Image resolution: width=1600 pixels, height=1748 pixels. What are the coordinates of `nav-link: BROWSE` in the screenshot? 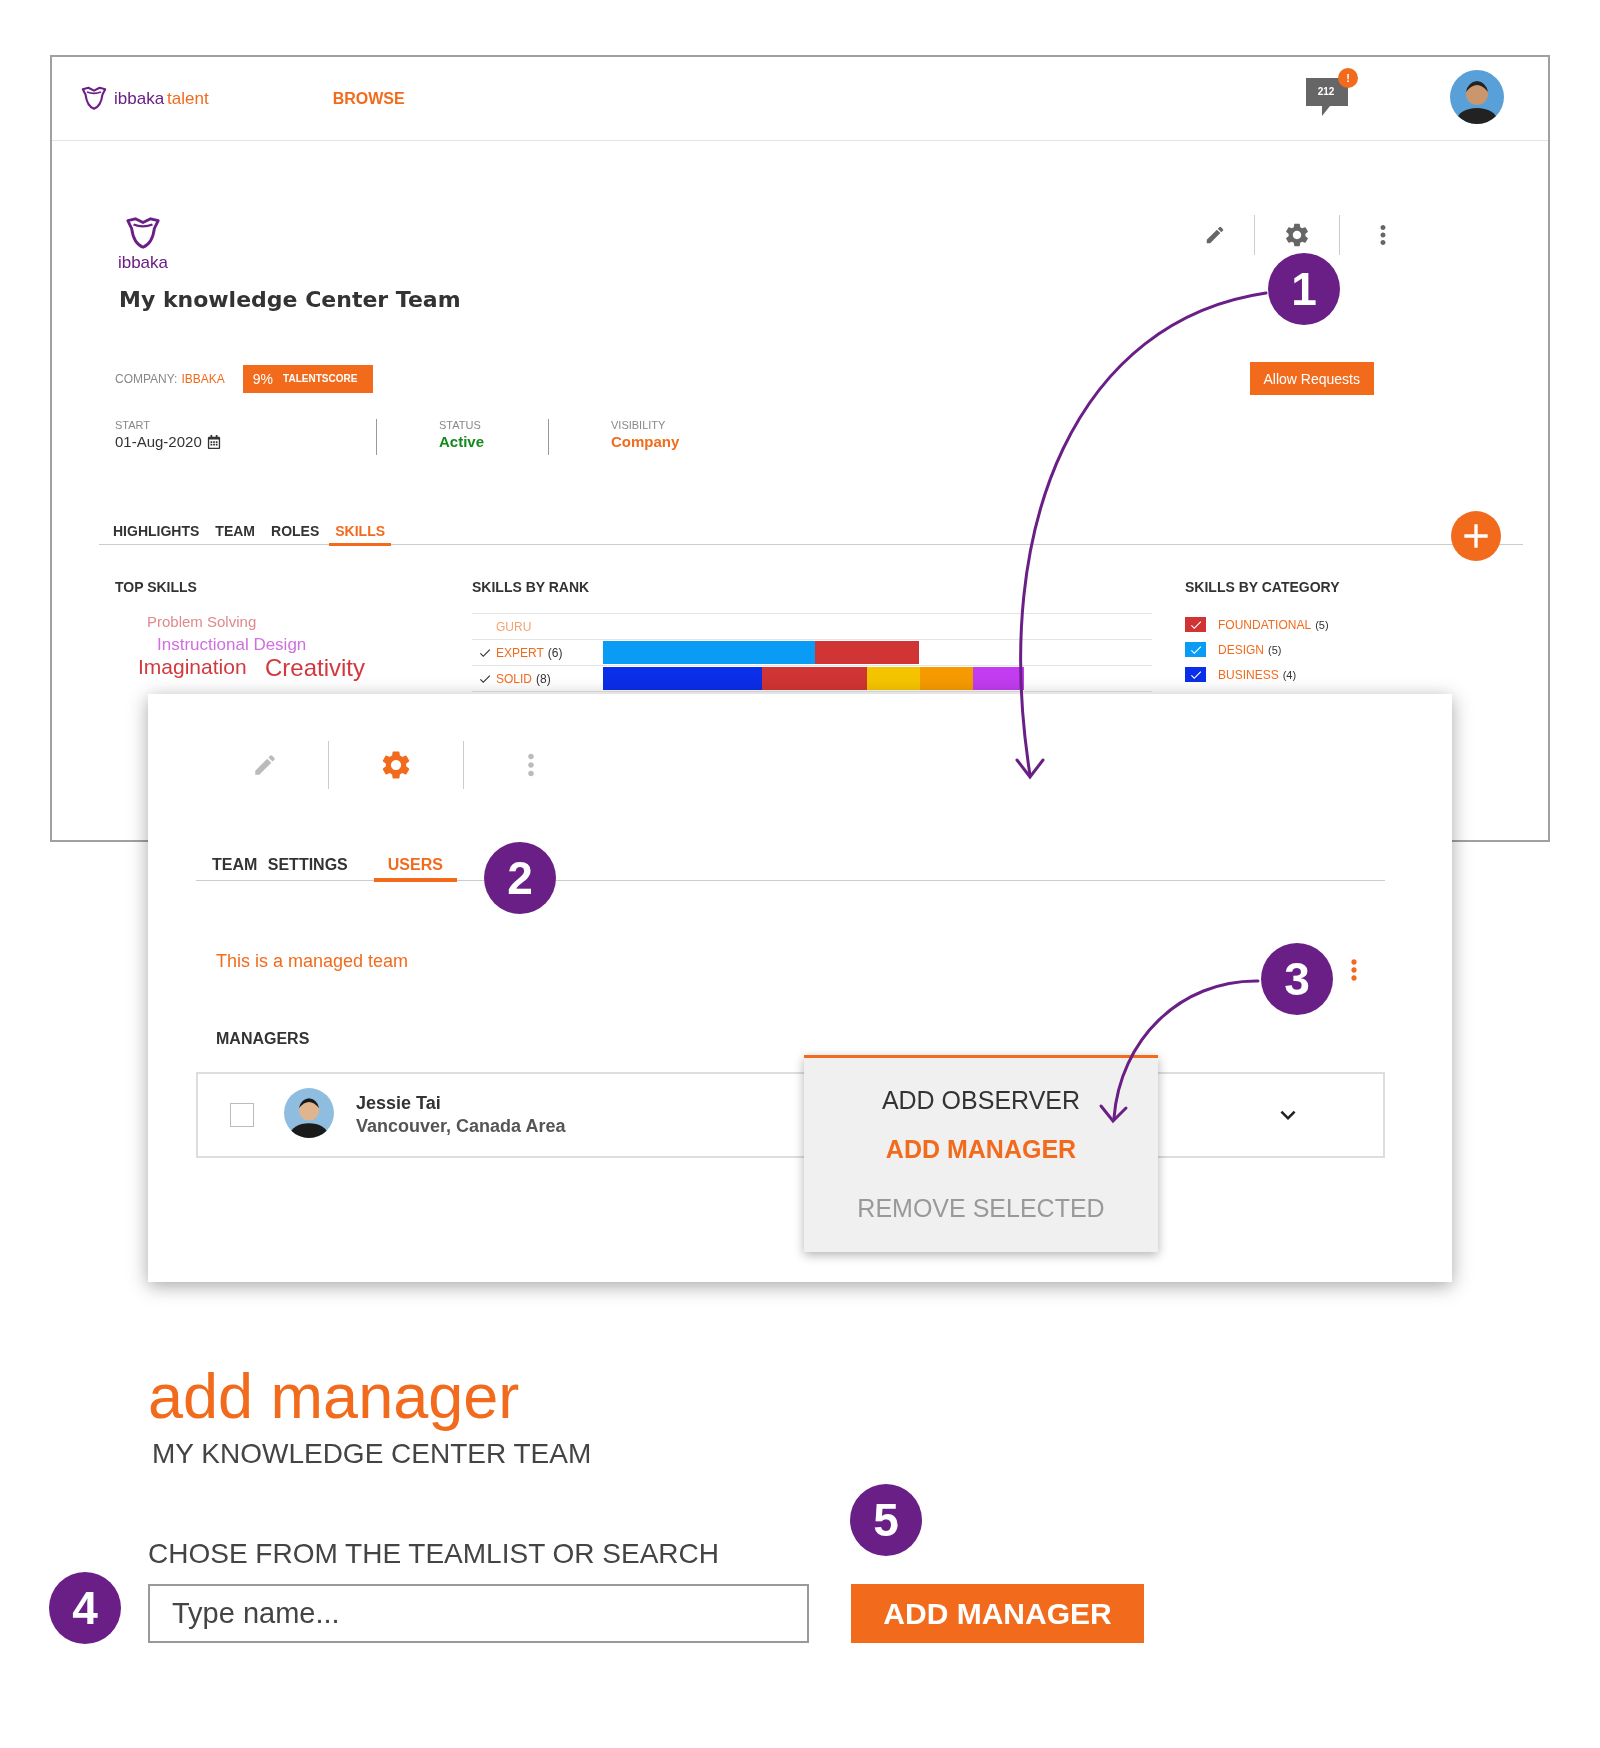 It's located at (368, 98).